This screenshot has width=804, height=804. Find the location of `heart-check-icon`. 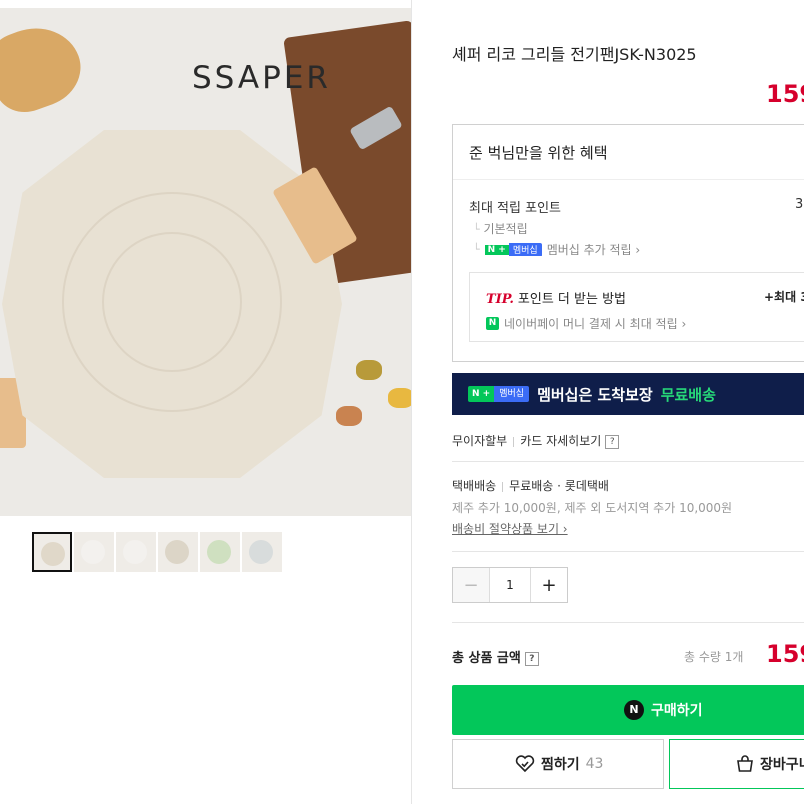

heart-check-icon is located at coordinates (525, 764).